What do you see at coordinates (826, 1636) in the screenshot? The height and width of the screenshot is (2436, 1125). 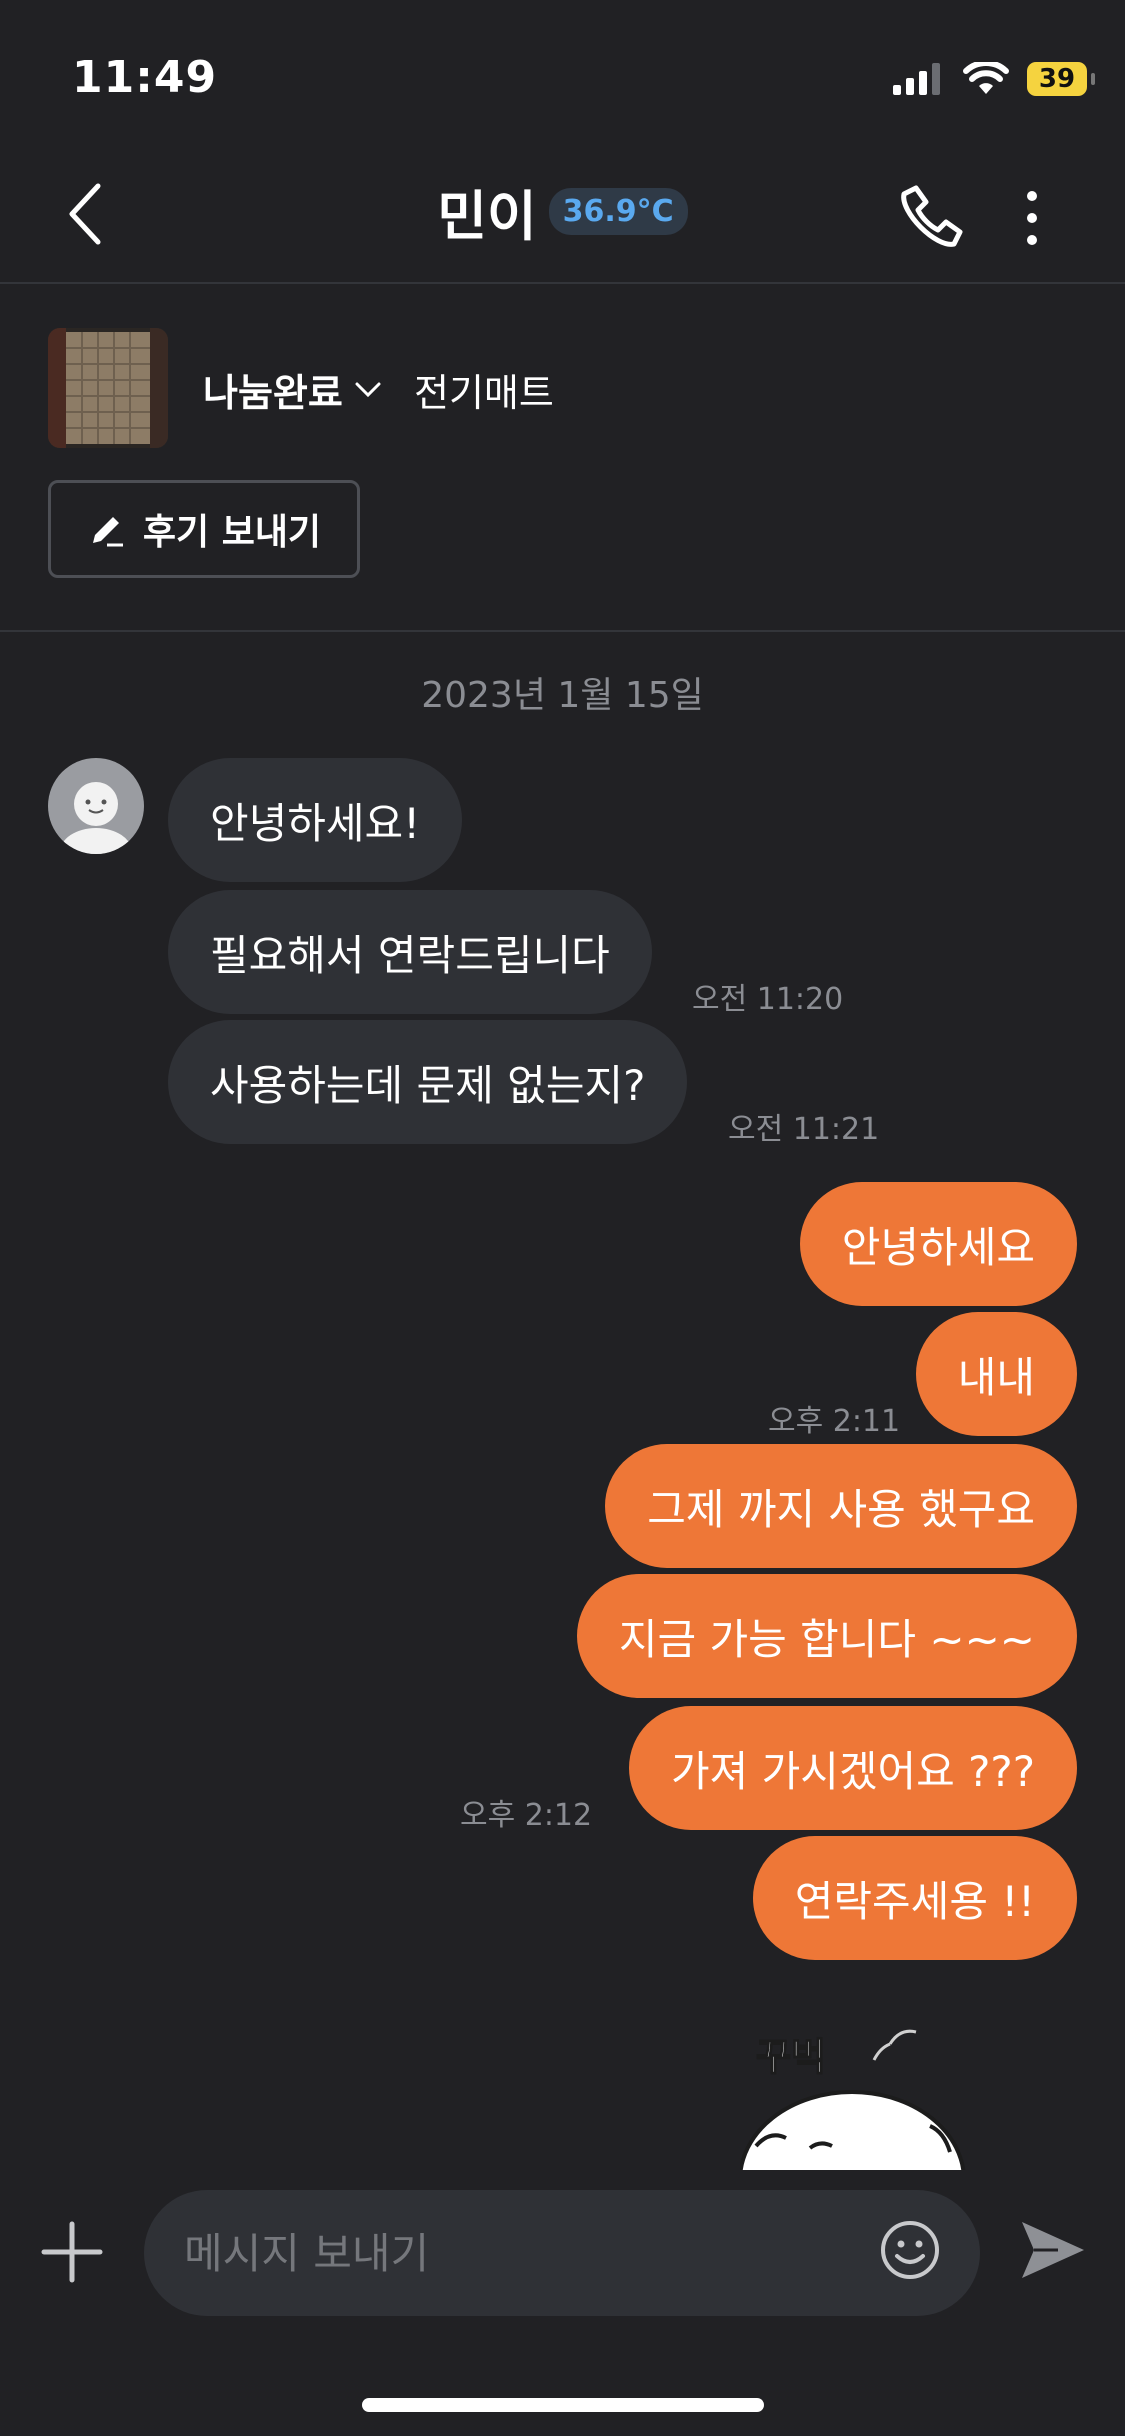 I see `outgoing-message: 지금 가능 합니다 ~~~` at bounding box center [826, 1636].